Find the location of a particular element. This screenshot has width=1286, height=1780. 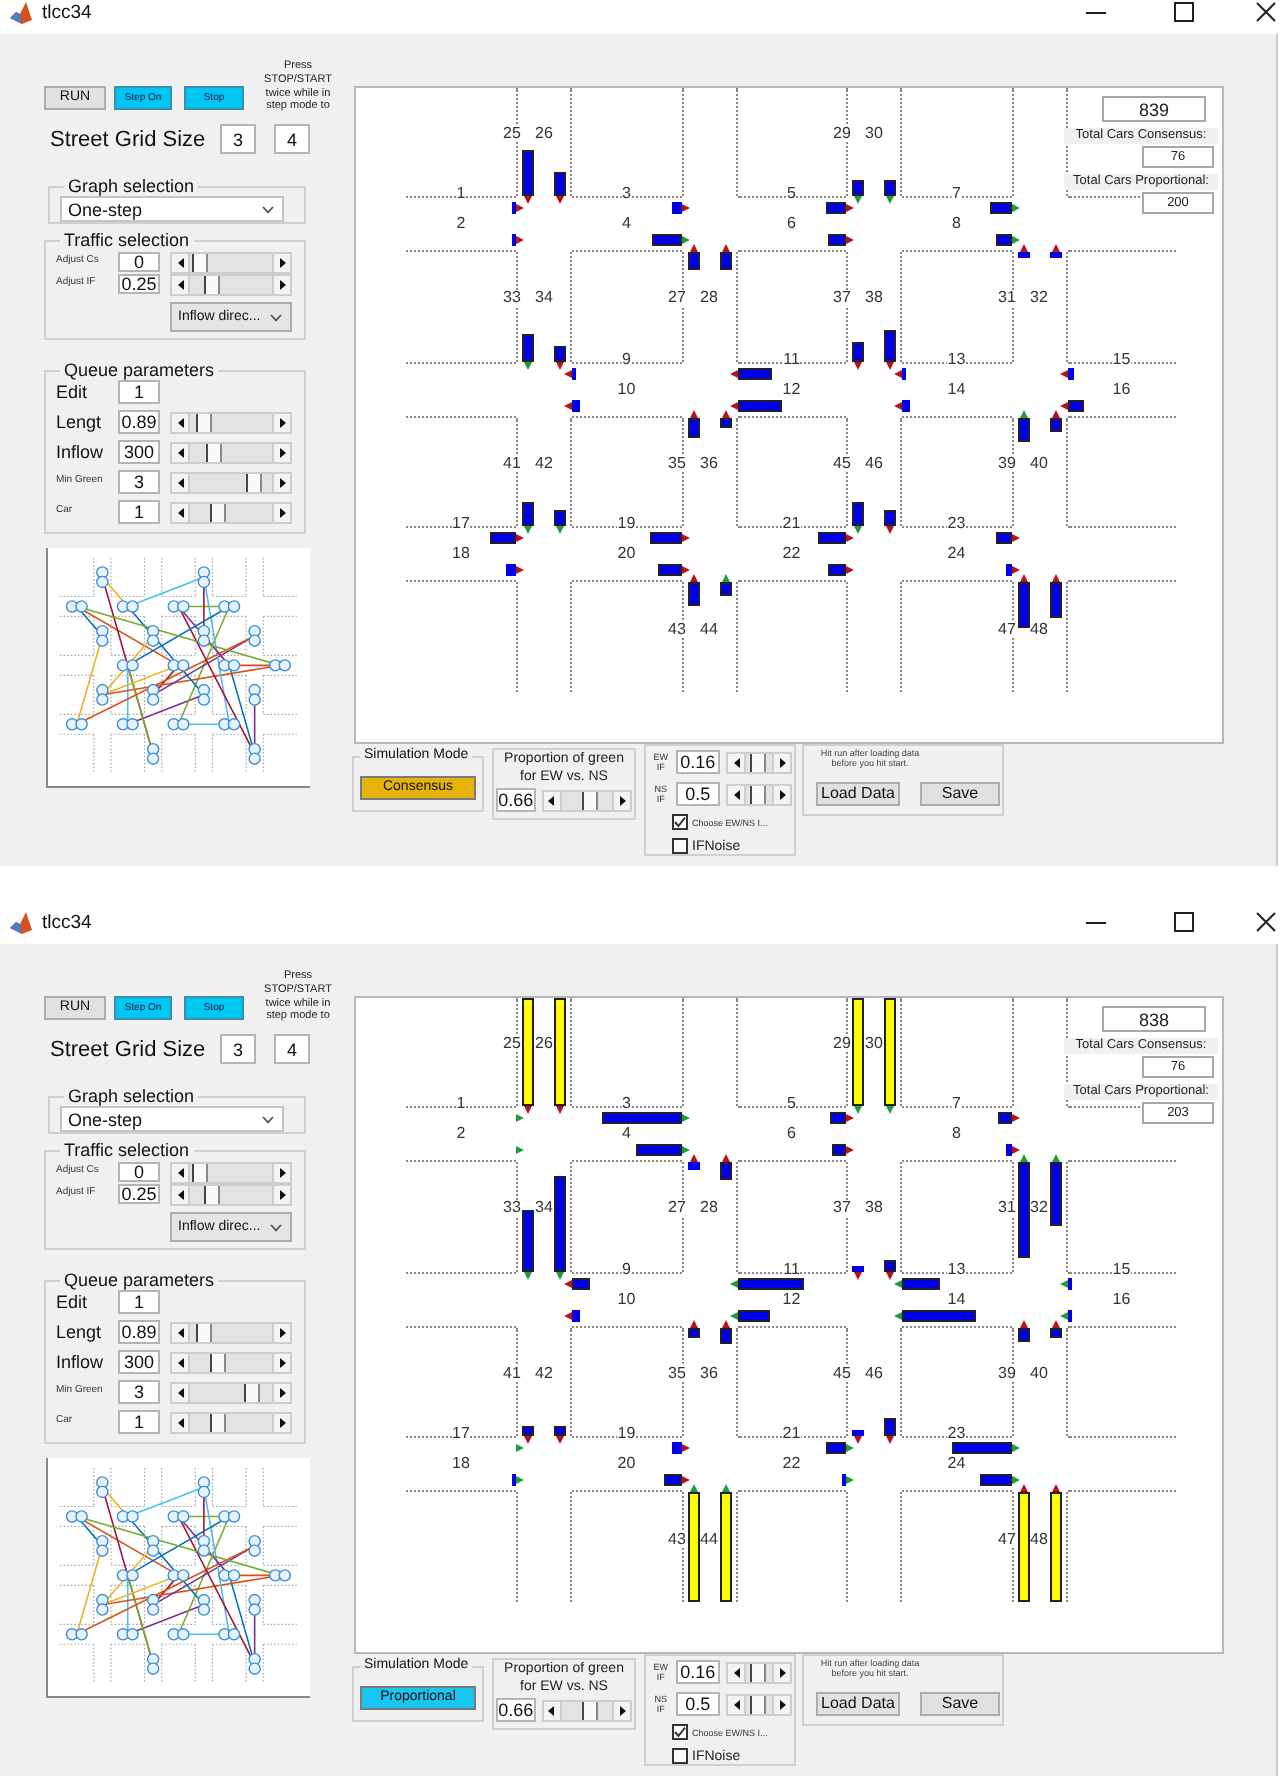

right-arrow-icon is located at coordinates (282, 1172).